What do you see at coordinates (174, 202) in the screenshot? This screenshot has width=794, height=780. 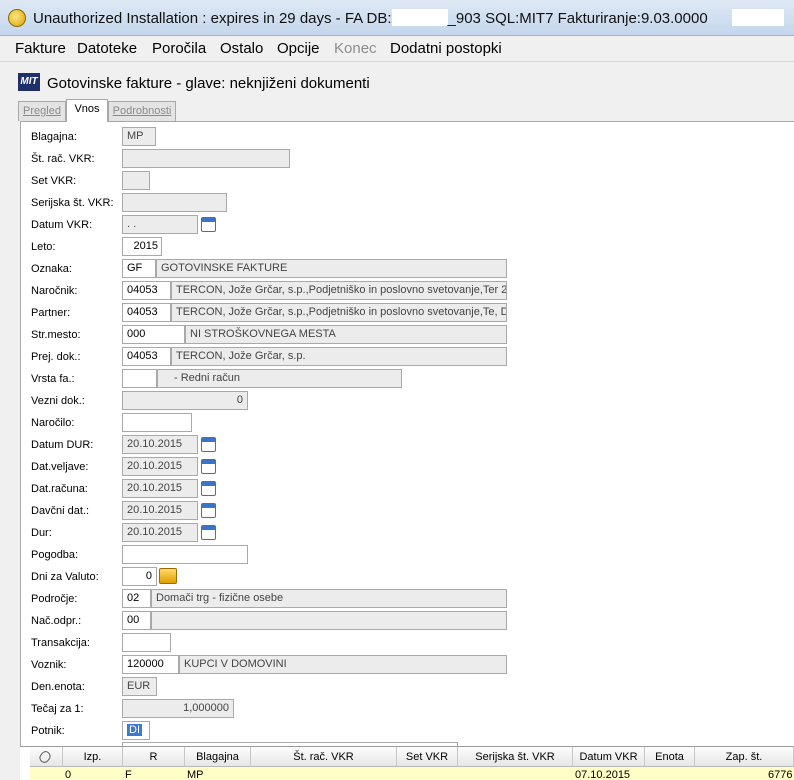 I see `serijska-vkr-field` at bounding box center [174, 202].